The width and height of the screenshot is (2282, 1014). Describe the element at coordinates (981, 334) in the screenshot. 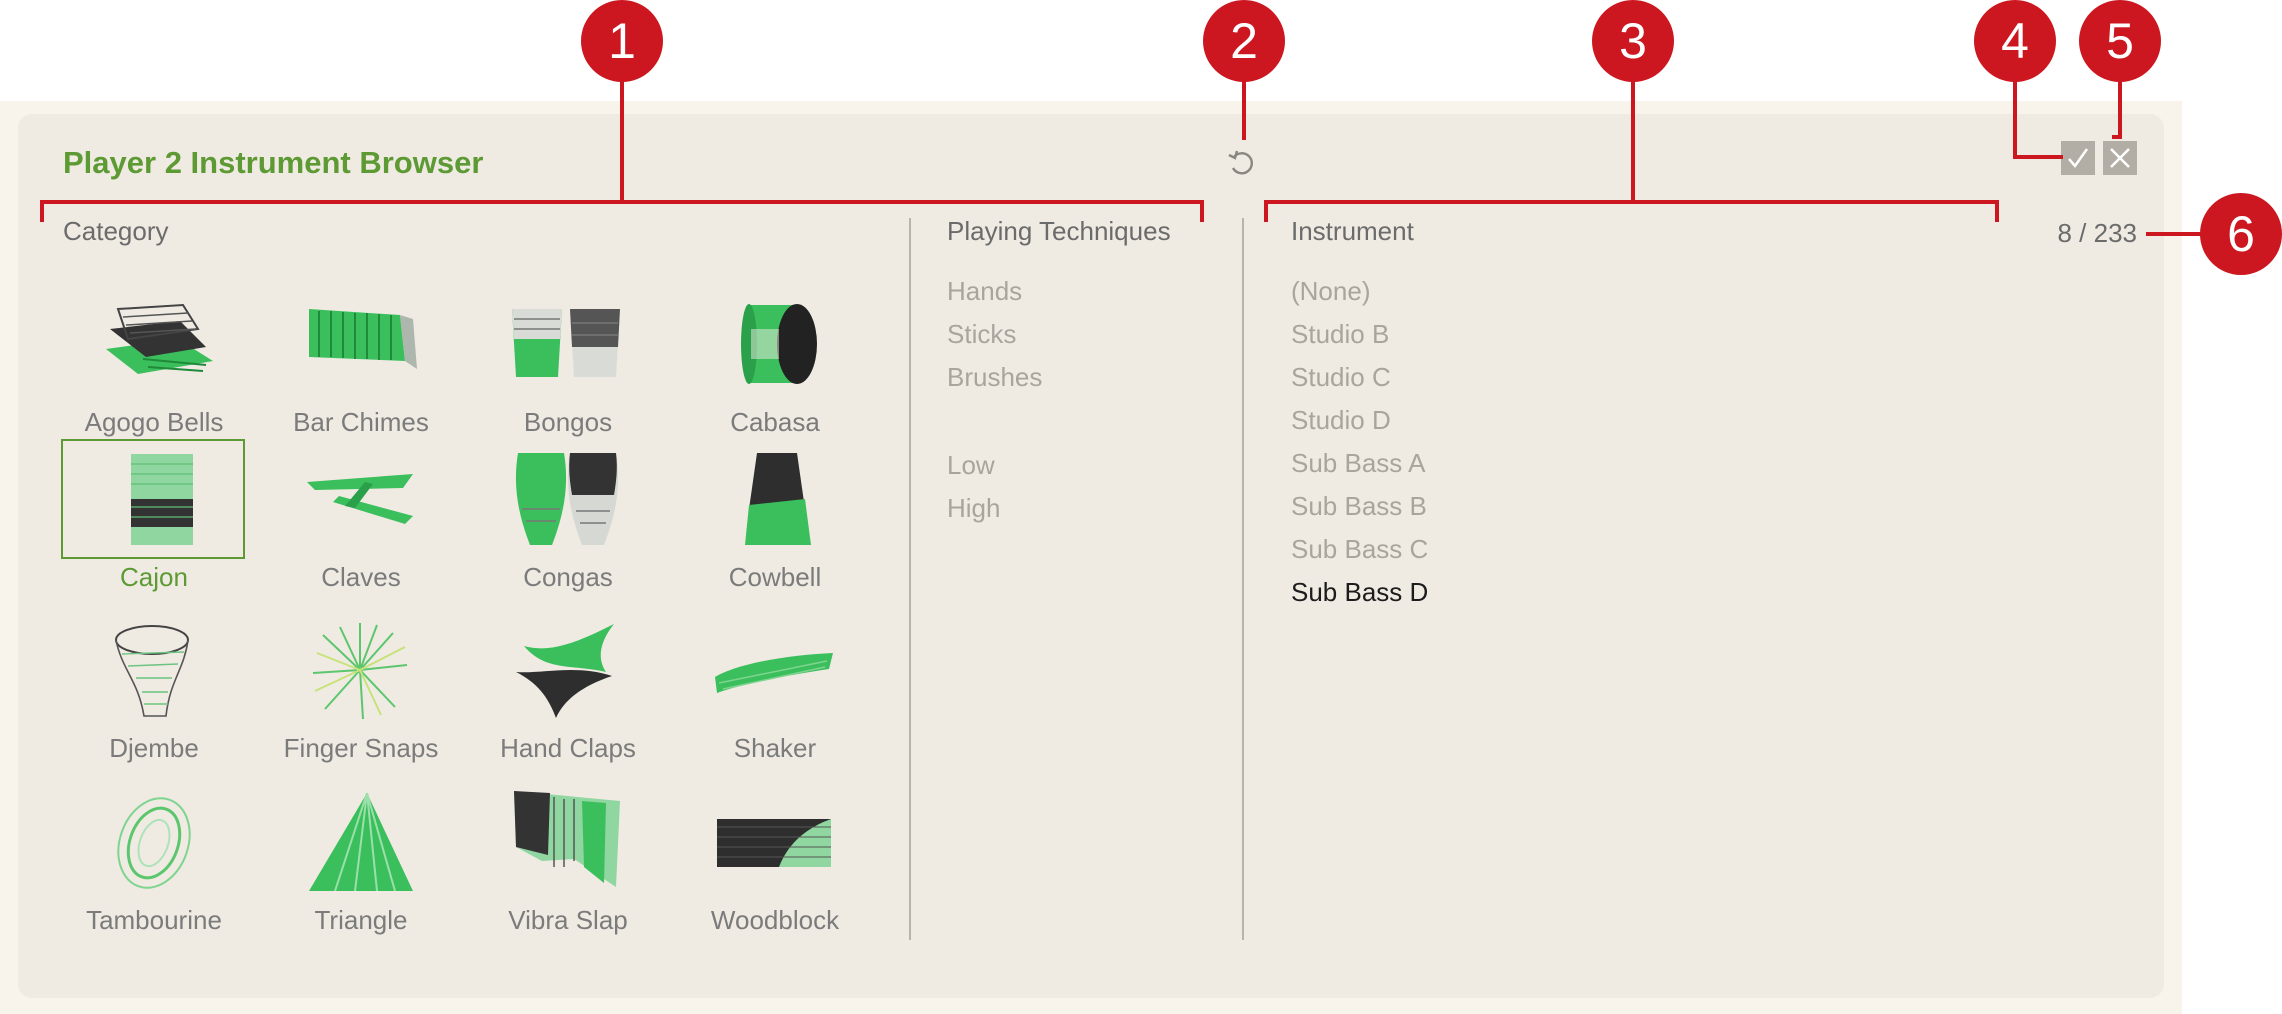

I see `technique-item-sticks: Sticks` at that location.